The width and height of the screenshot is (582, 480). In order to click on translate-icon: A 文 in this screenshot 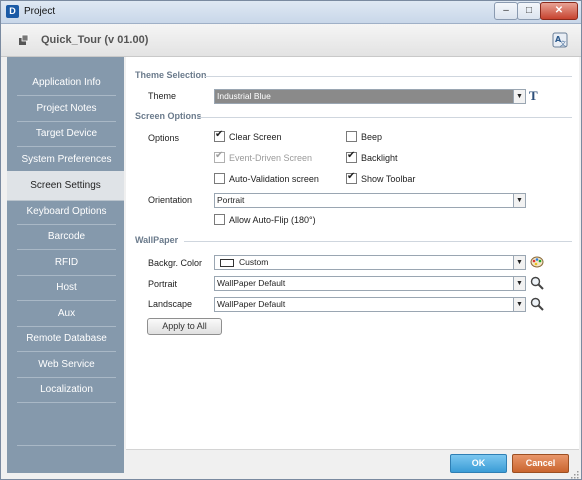, I will do `click(560, 40)`.